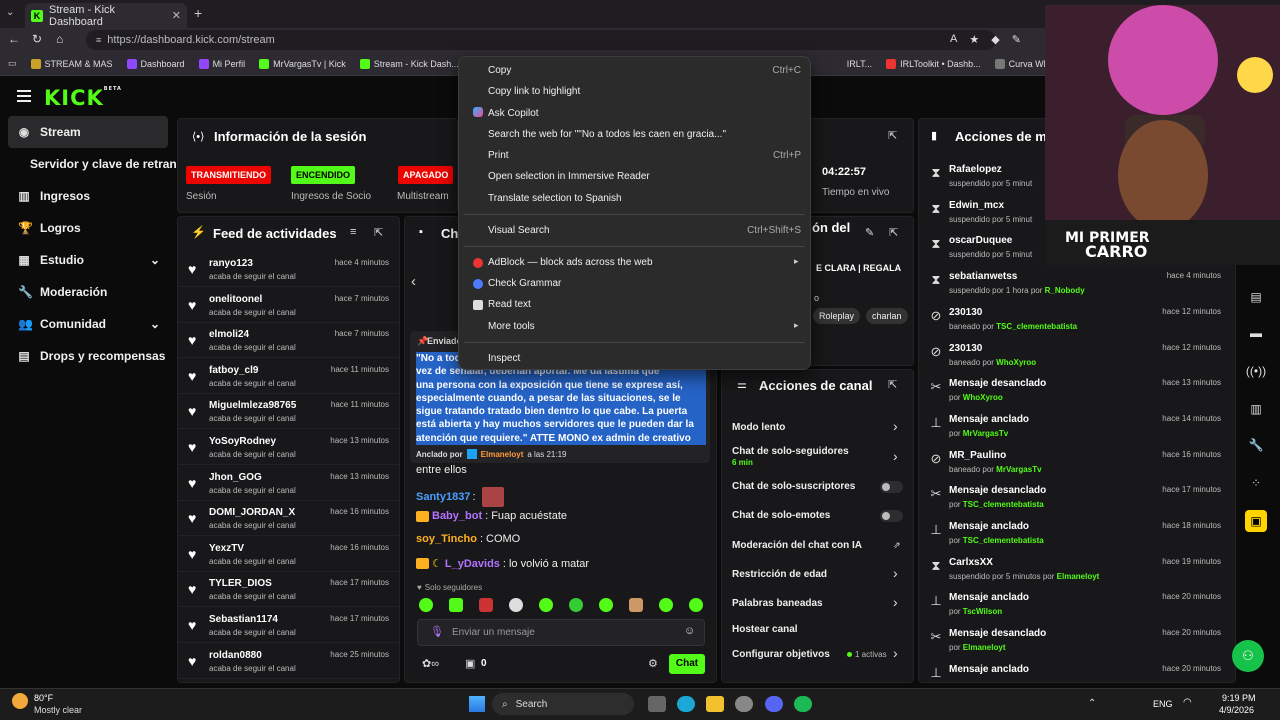 The image size is (1280, 720). Describe the element at coordinates (13, 14) in the screenshot. I see `tab-list-button: ⌄` at that location.